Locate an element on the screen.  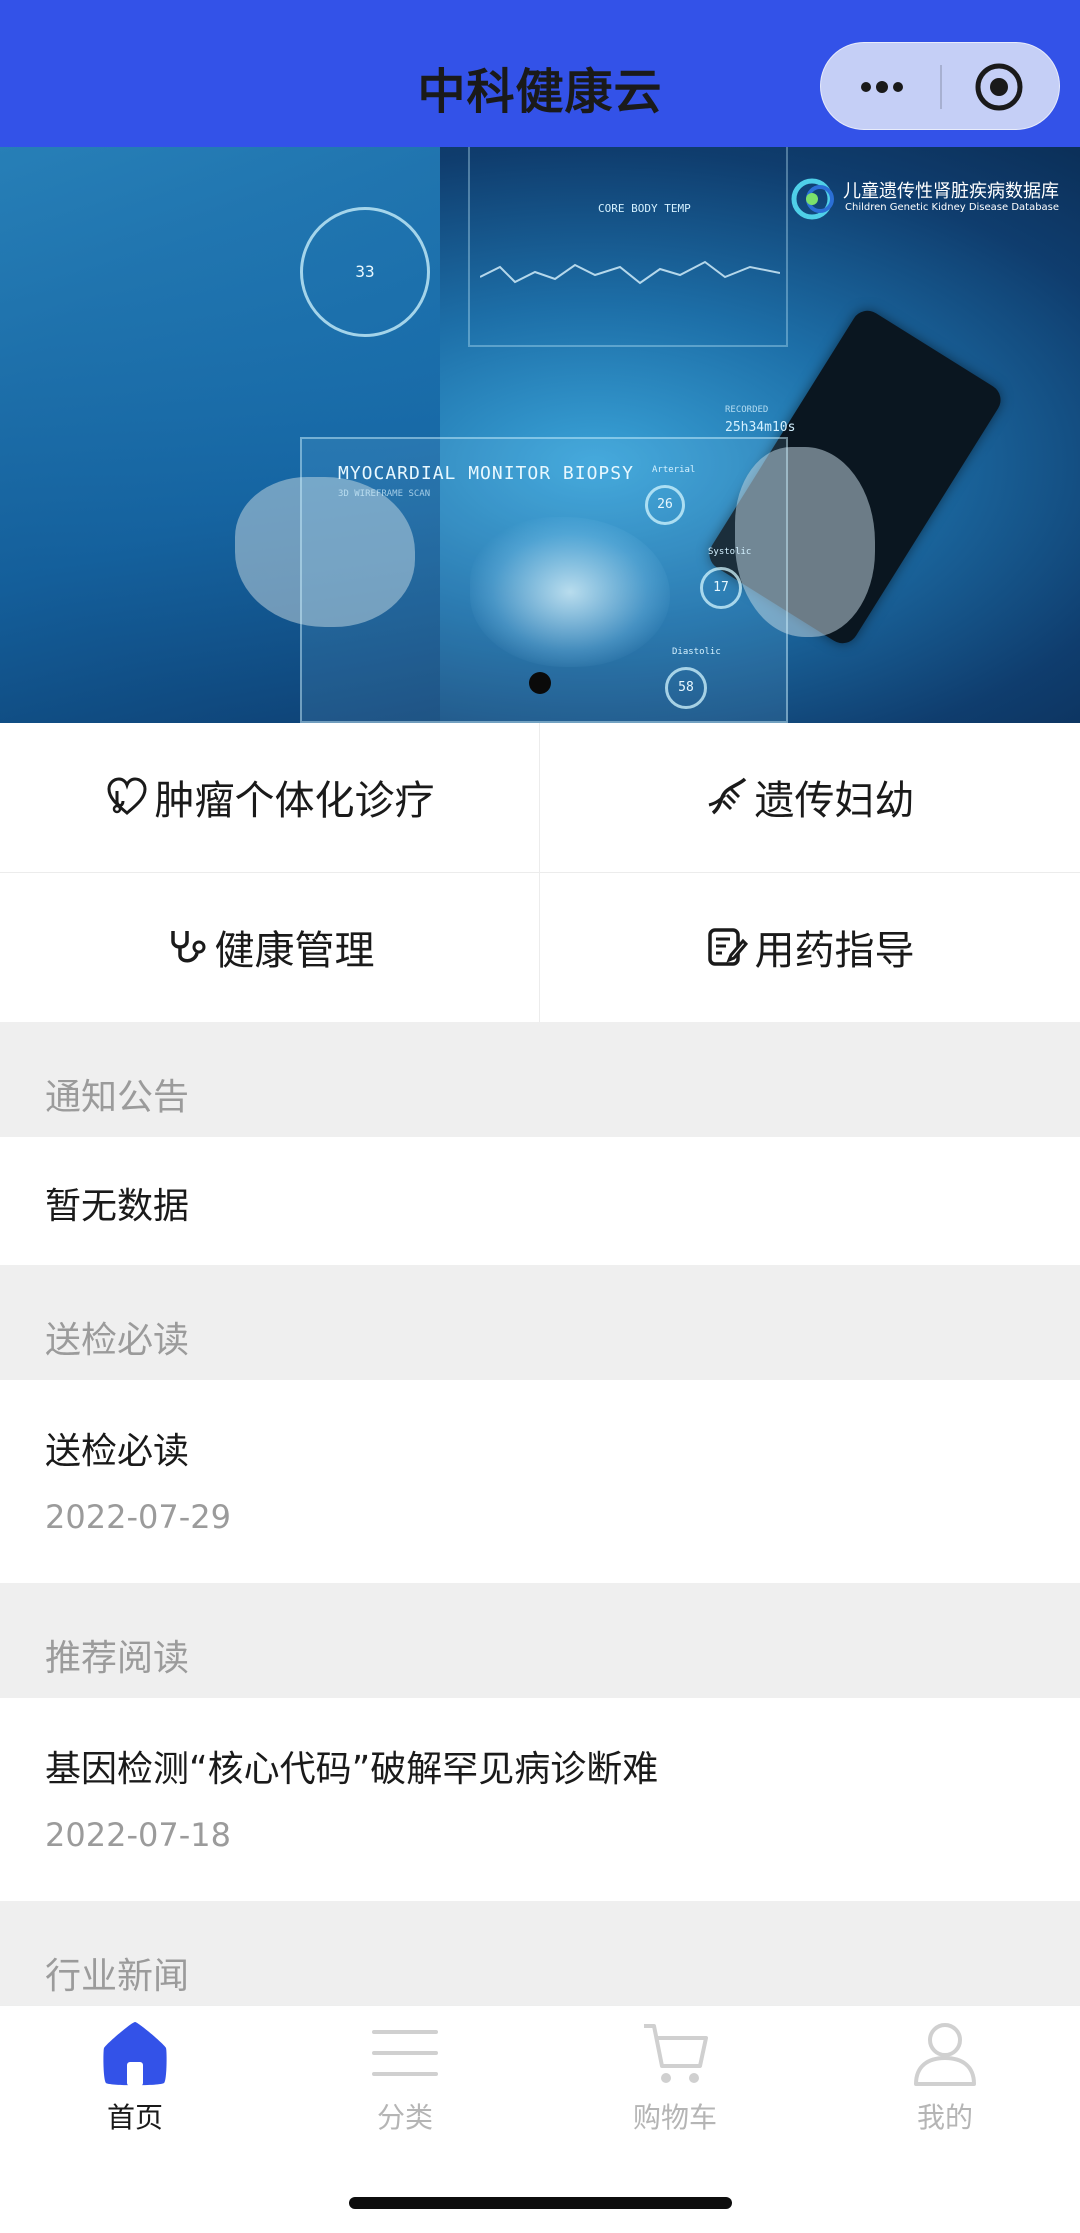
user-icon is located at coordinates (945, 2054).